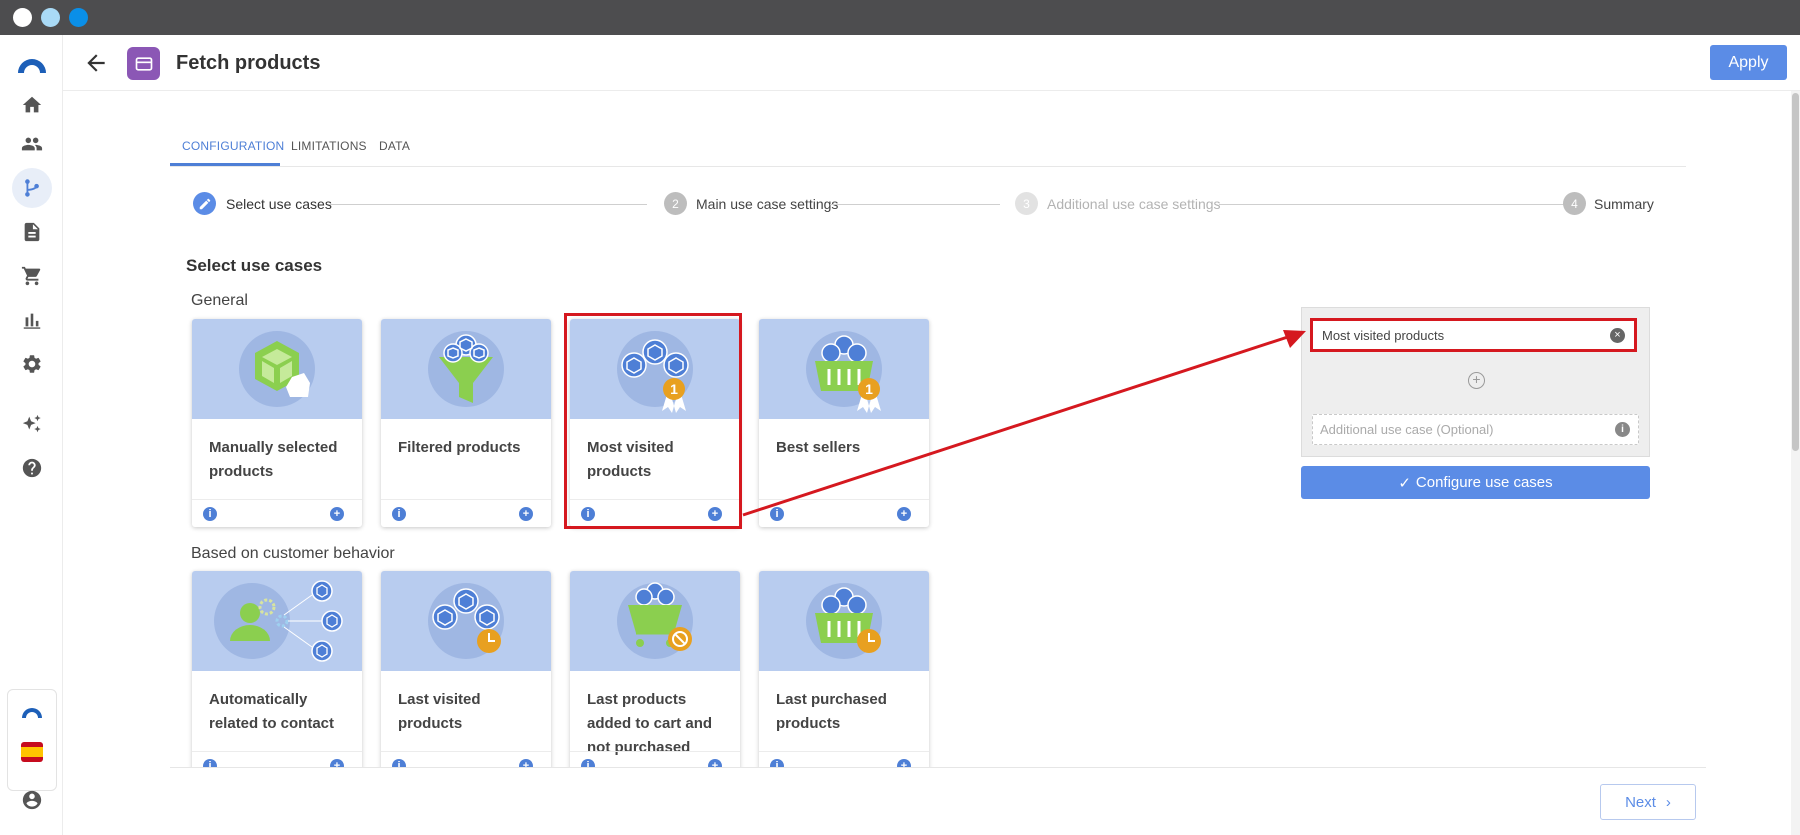  I want to click on add-circle-icon: +, so click(1476, 380).